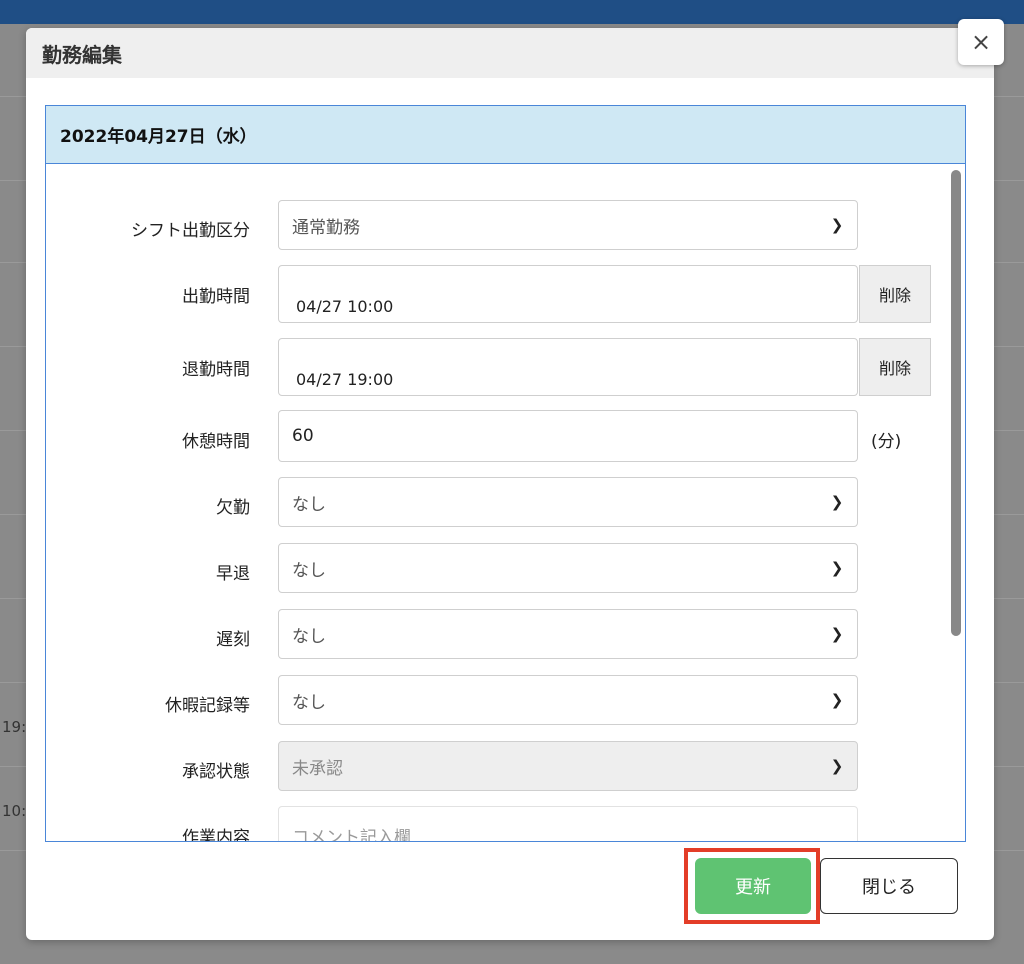 This screenshot has height=964, width=1024. I want to click on absence-select: なし ❯, so click(568, 502).